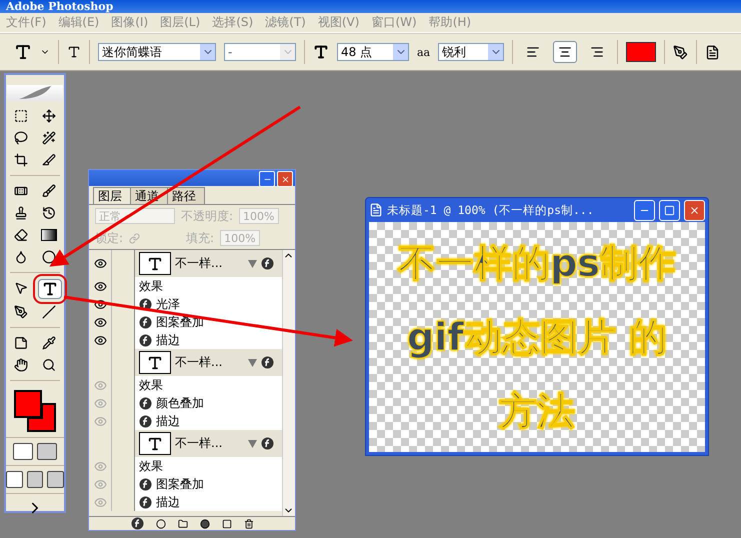 Image resolution: width=741 pixels, height=538 pixels. I want to click on move-icon, so click(49, 116).